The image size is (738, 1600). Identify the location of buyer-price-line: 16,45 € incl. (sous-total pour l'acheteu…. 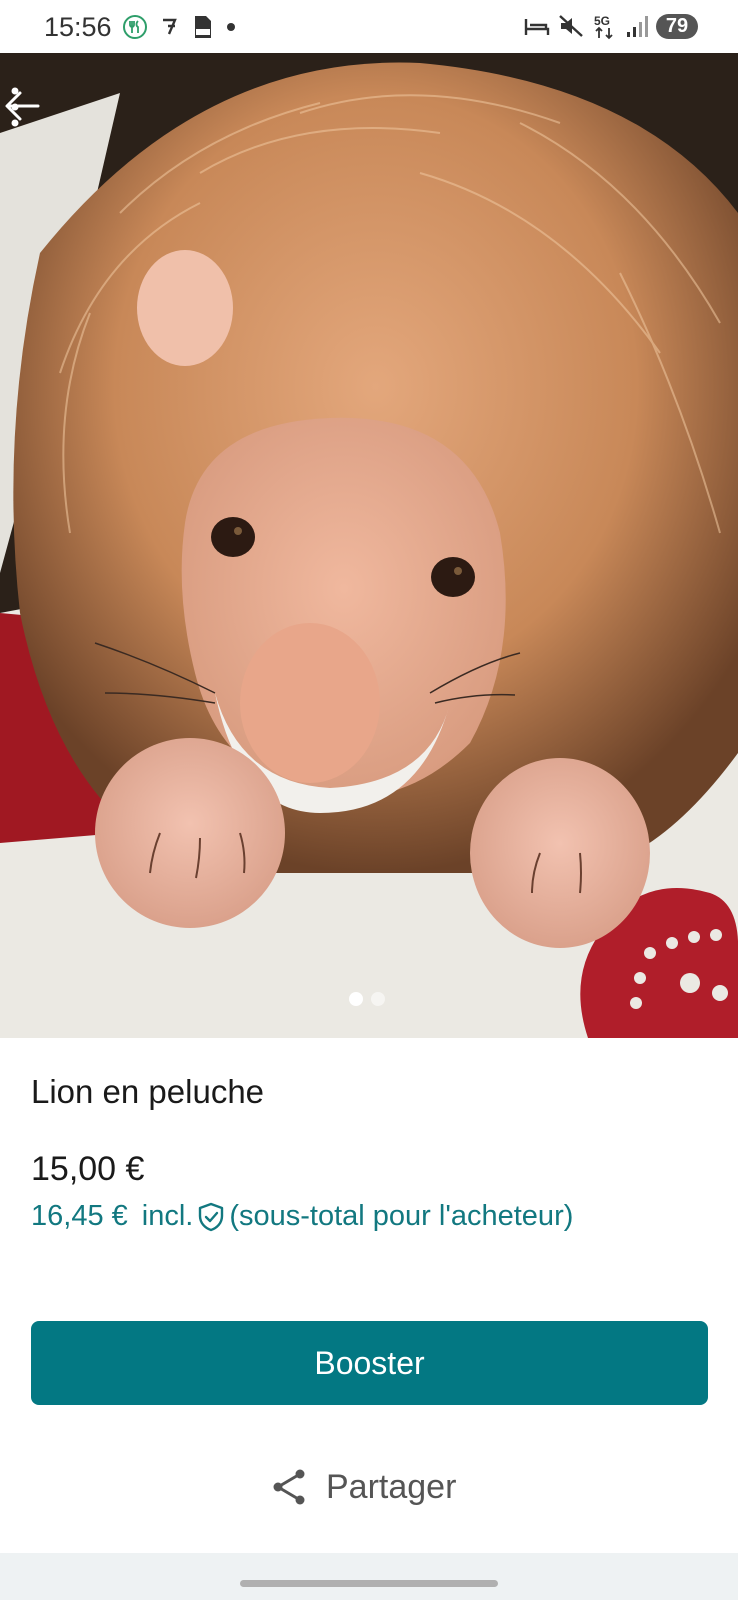
(302, 1216).